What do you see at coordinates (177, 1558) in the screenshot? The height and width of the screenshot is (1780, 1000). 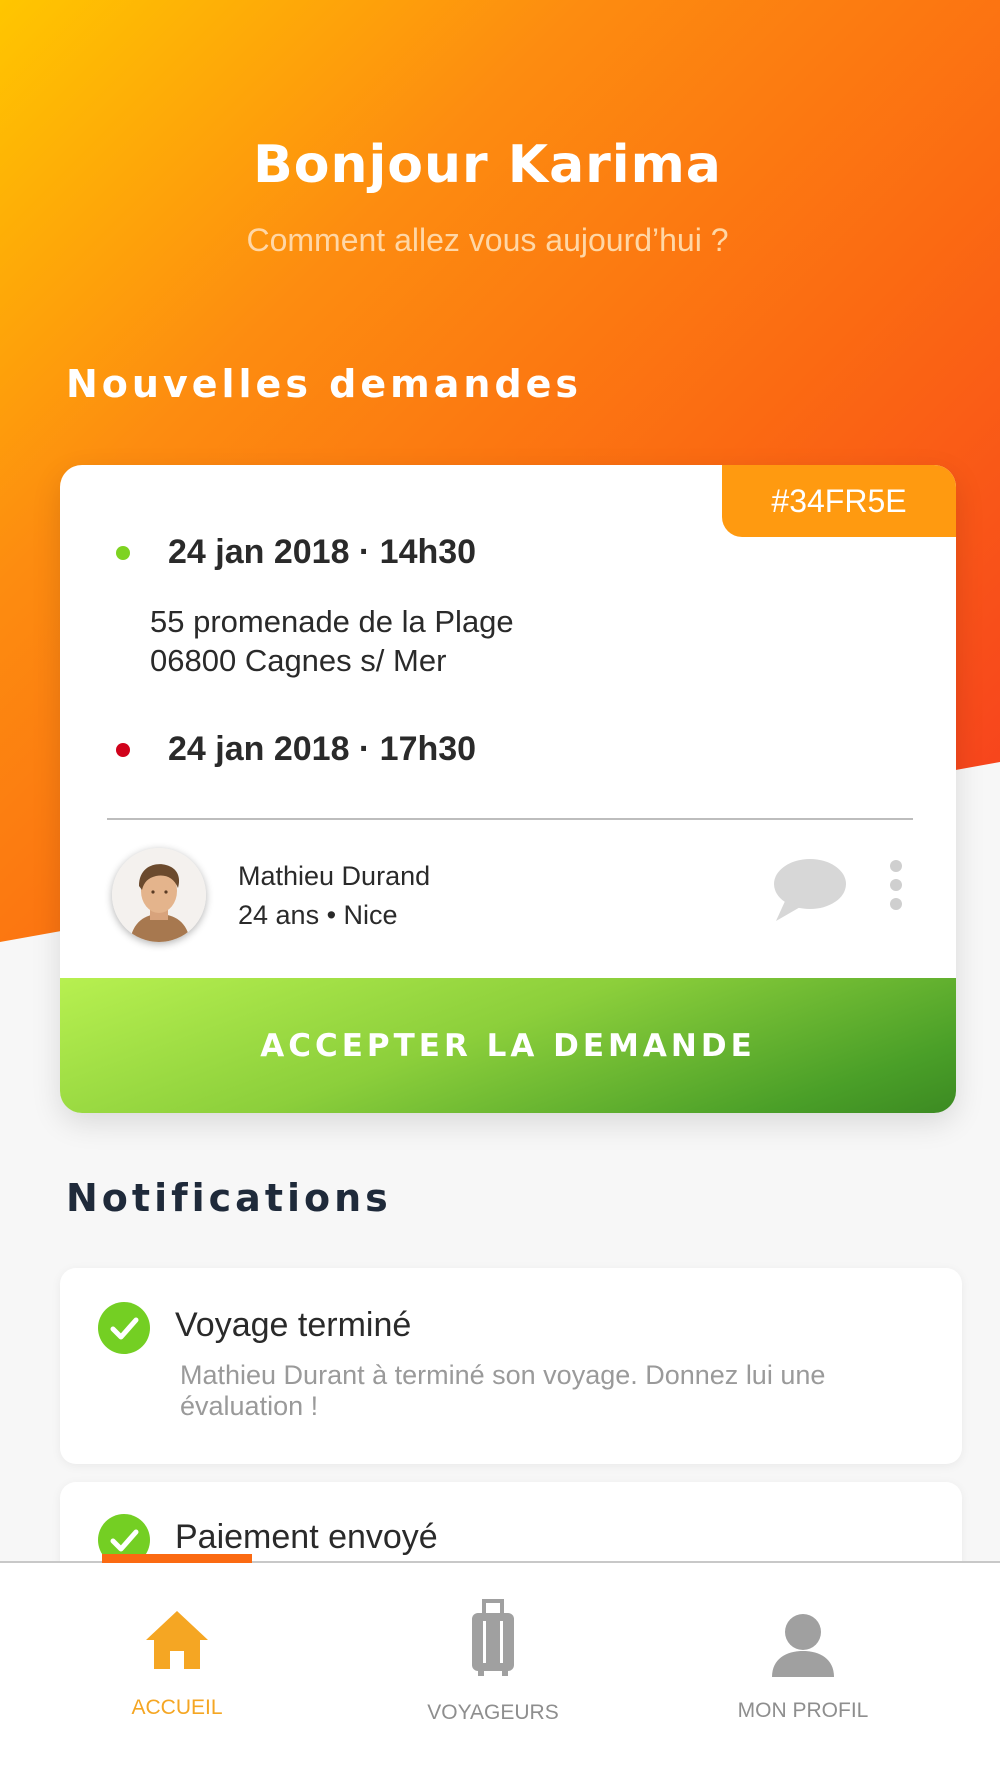 I see `active-tab-indicator` at bounding box center [177, 1558].